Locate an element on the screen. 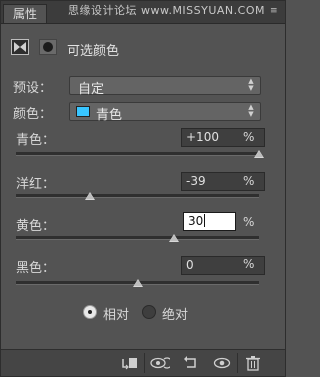 This screenshot has height=377, width=320. magenta-slider-track is located at coordinates (137, 196).